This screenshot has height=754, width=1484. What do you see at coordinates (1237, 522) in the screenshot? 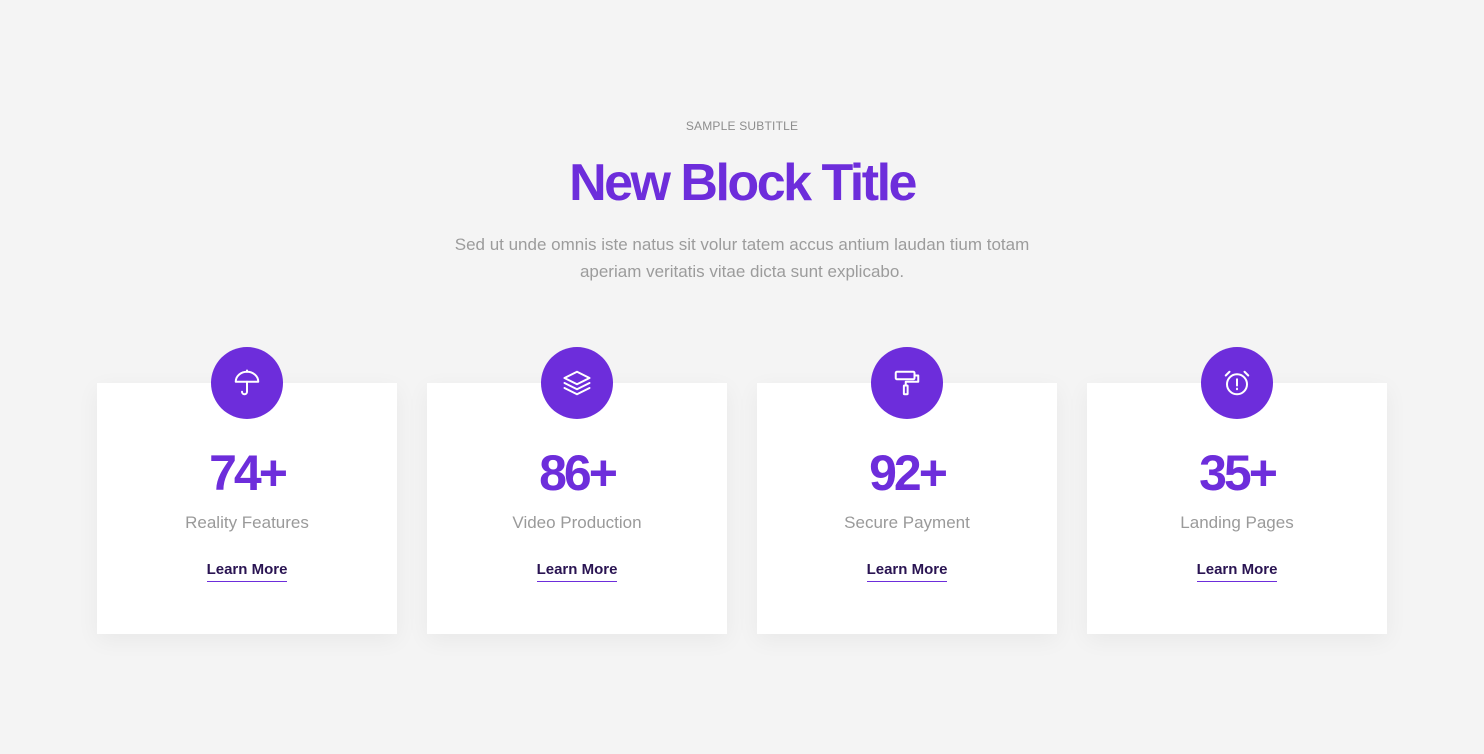
I see `stat-label: Landing Pages` at bounding box center [1237, 522].